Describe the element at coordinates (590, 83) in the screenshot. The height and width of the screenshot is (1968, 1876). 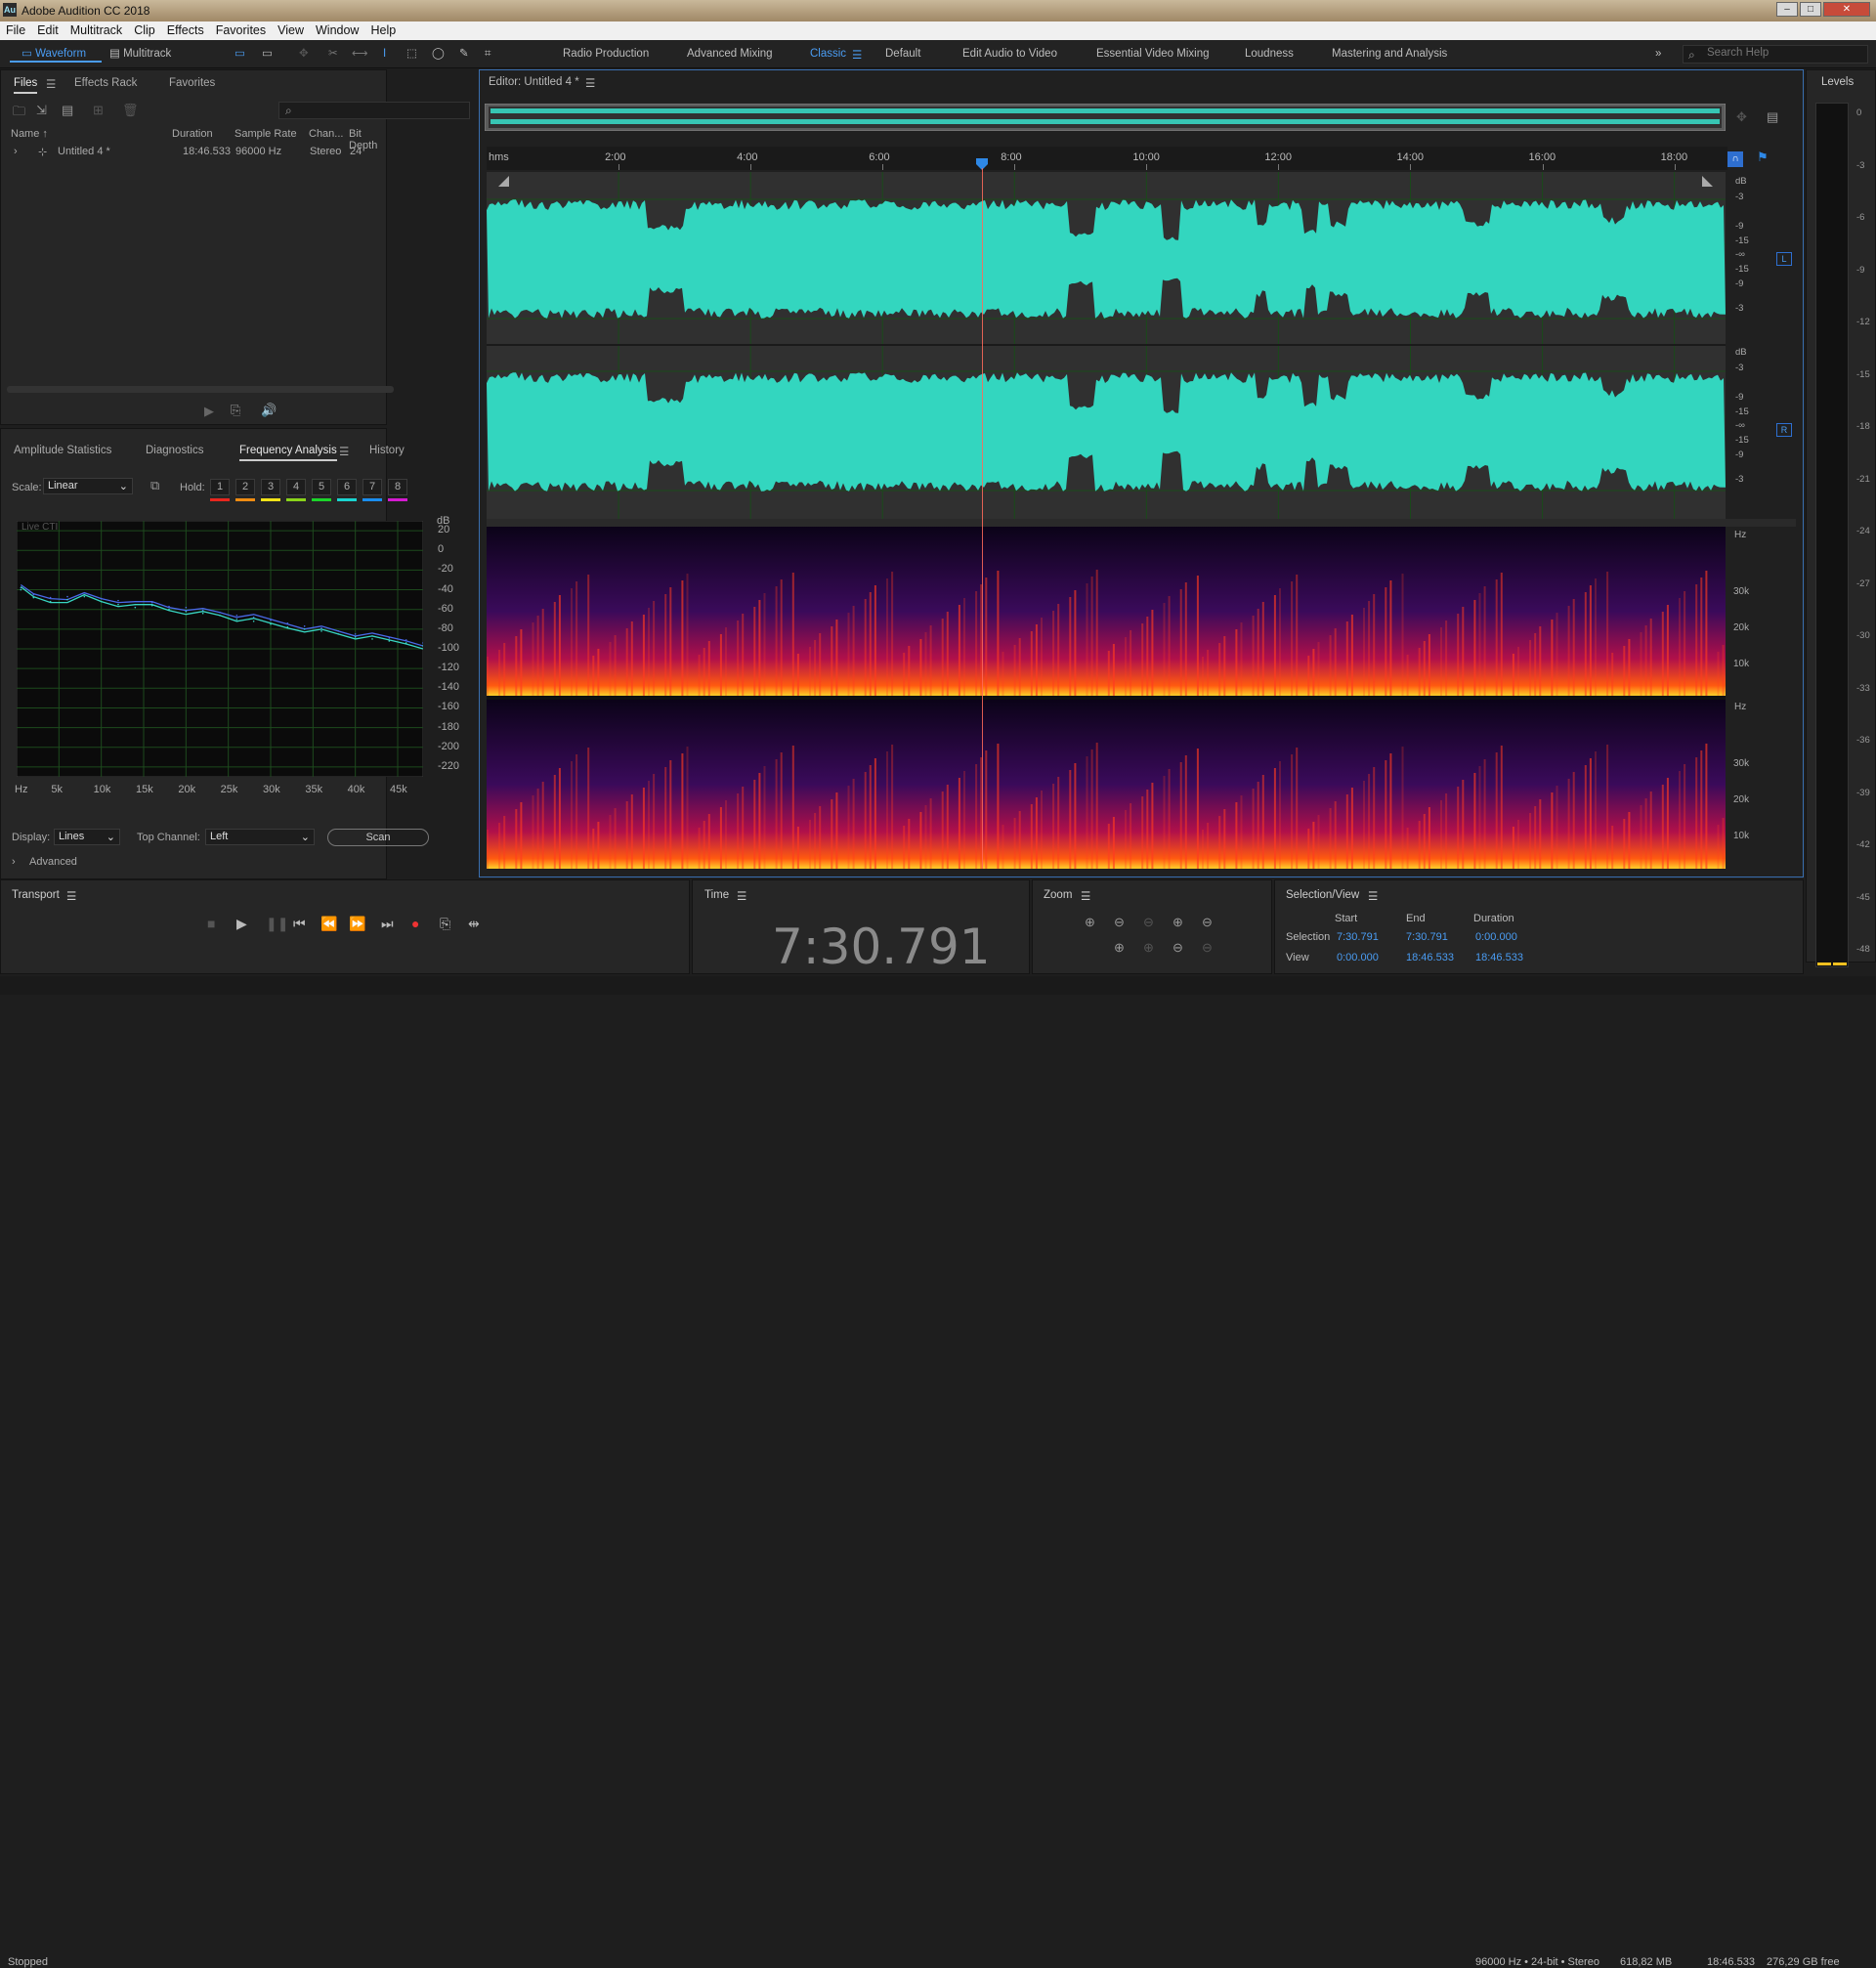
I see `editor-menu-icon: ☰` at that location.